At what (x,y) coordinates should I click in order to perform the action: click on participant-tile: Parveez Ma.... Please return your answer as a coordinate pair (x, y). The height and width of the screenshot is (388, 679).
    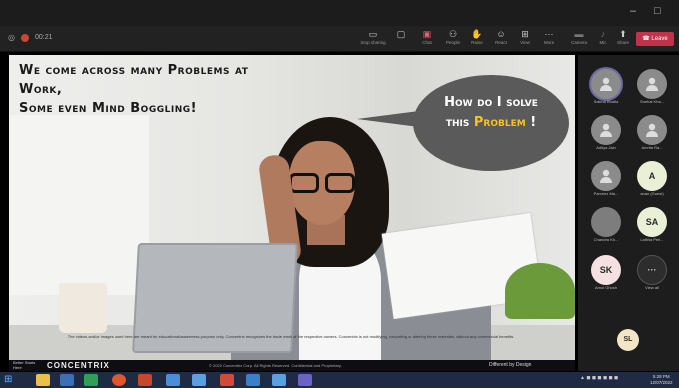
    Looking at the image, I should click on (606, 181).